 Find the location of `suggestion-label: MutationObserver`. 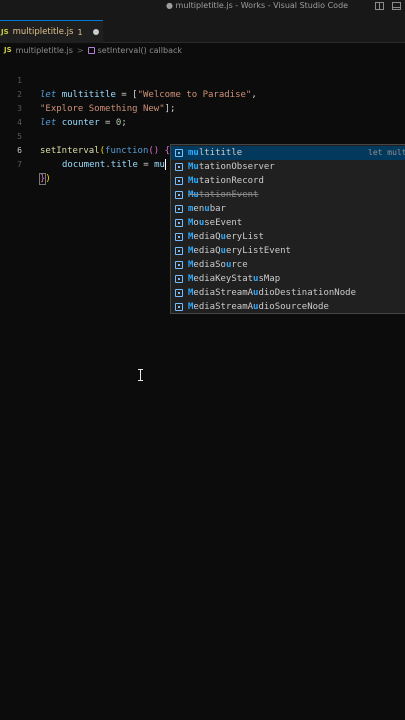

suggestion-label: MutationObserver is located at coordinates (231, 167).